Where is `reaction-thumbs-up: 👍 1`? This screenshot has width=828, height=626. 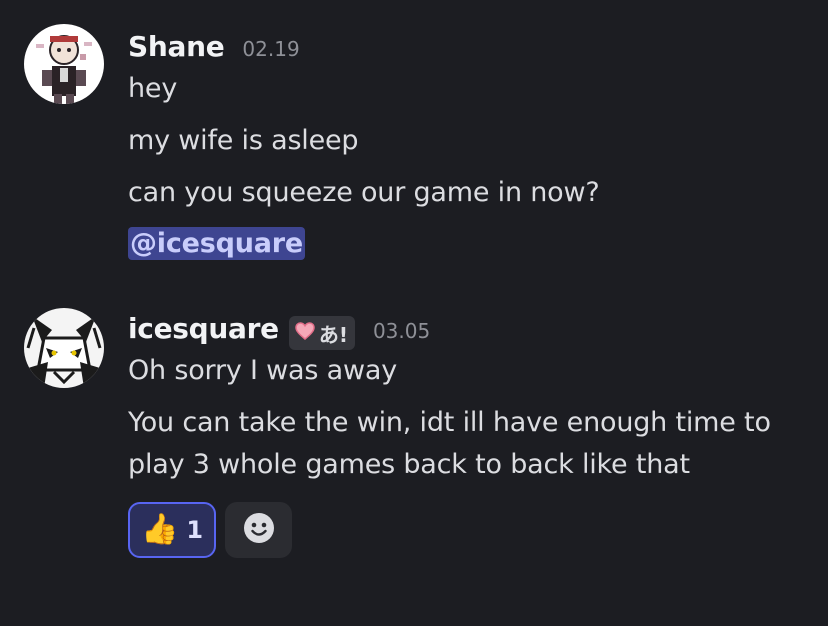 reaction-thumbs-up: 👍 1 is located at coordinates (172, 530).